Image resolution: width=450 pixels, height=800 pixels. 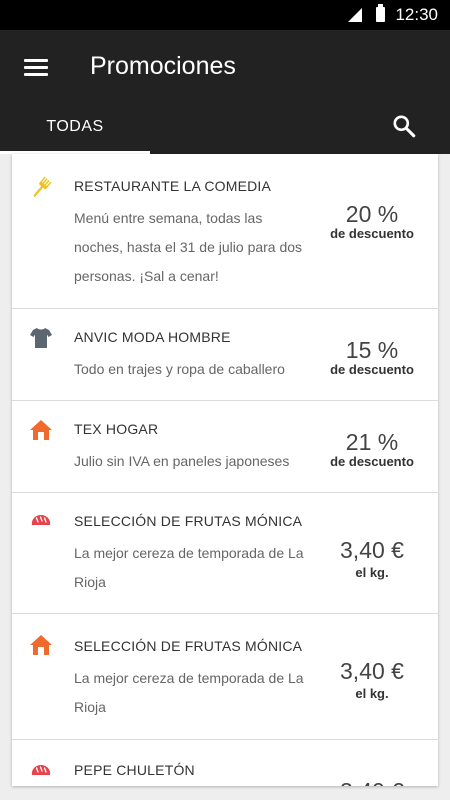 What do you see at coordinates (372, 214) in the screenshot?
I see `promotion-value: 20 %` at bounding box center [372, 214].